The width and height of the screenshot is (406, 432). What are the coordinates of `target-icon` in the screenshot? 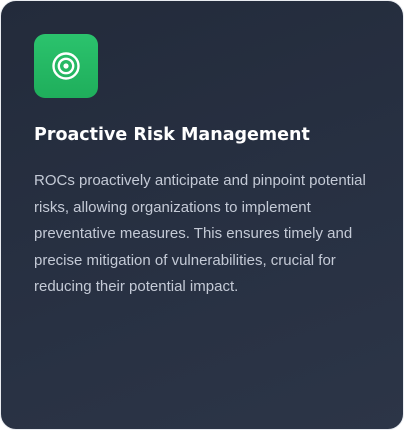 It's located at (66, 66).